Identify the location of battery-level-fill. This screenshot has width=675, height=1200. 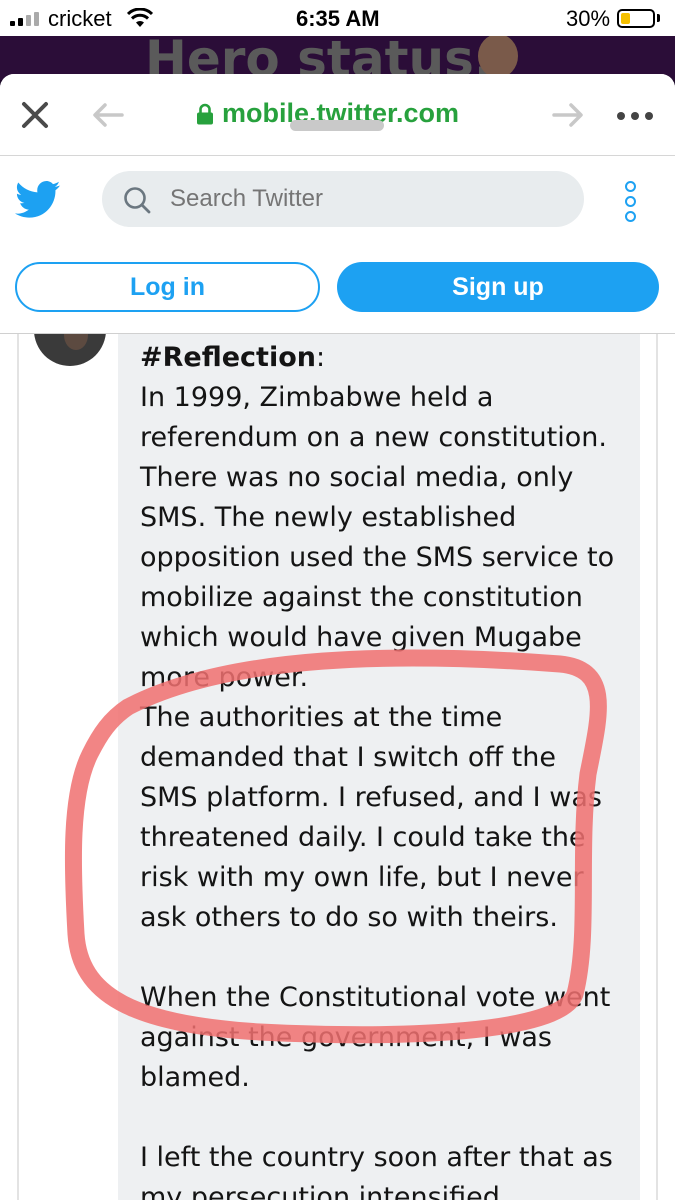
(625, 18).